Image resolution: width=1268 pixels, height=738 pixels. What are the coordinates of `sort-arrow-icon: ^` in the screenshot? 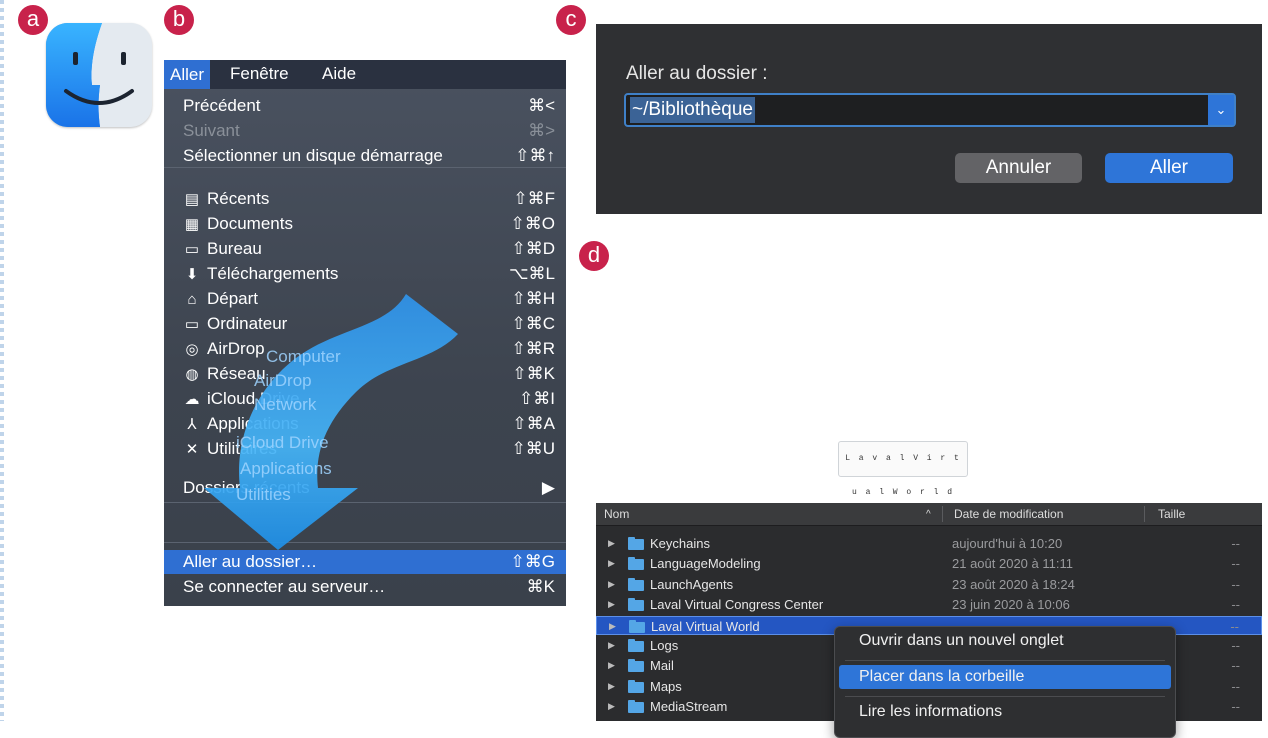 It's located at (928, 514).